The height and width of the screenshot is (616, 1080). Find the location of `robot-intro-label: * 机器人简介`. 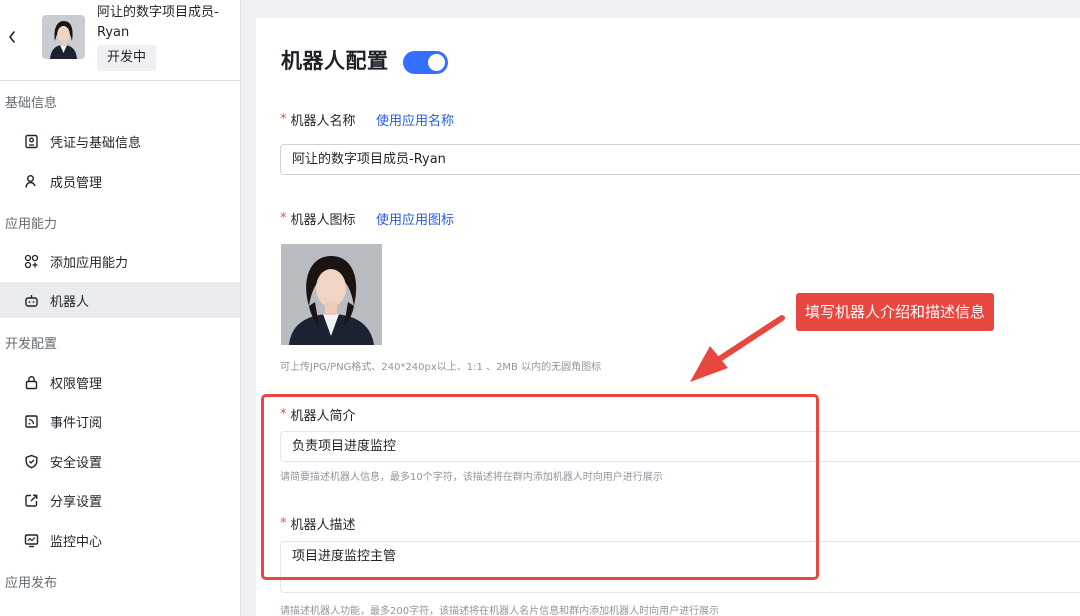

robot-intro-label: * 机器人简介 is located at coordinates (318, 414).